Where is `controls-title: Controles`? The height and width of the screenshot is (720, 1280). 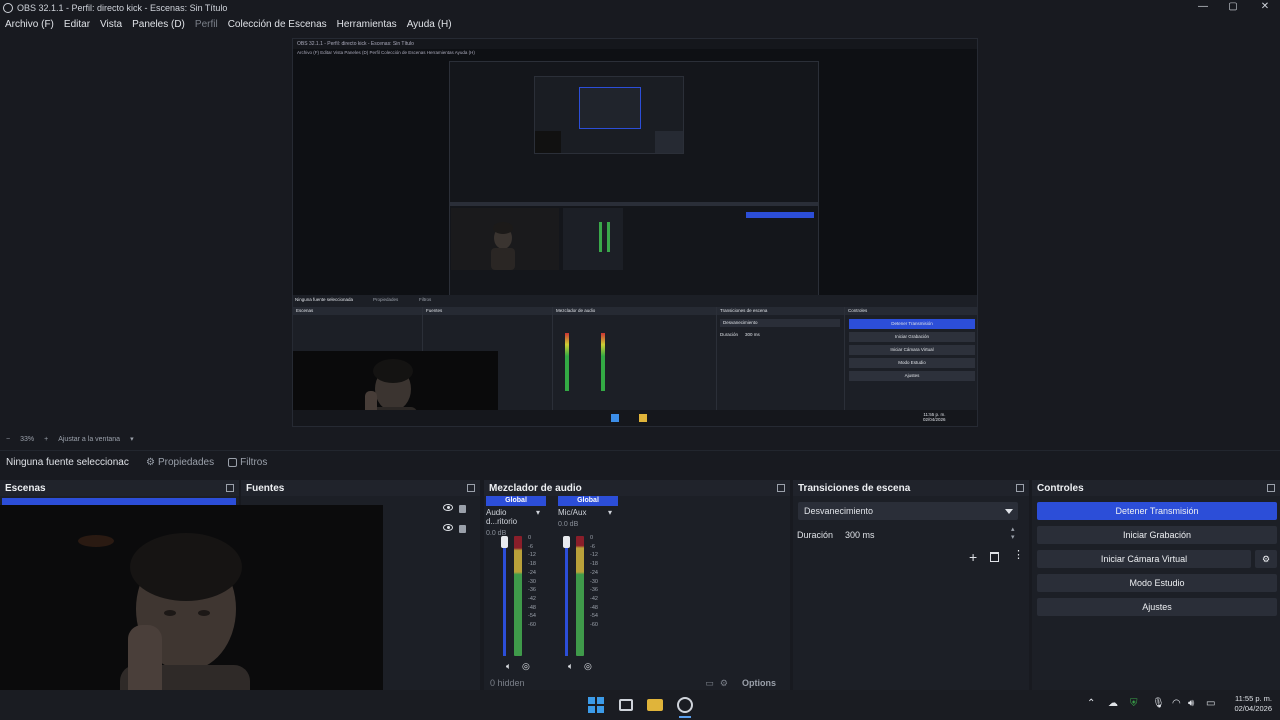 controls-title: Controles is located at coordinates (1060, 488).